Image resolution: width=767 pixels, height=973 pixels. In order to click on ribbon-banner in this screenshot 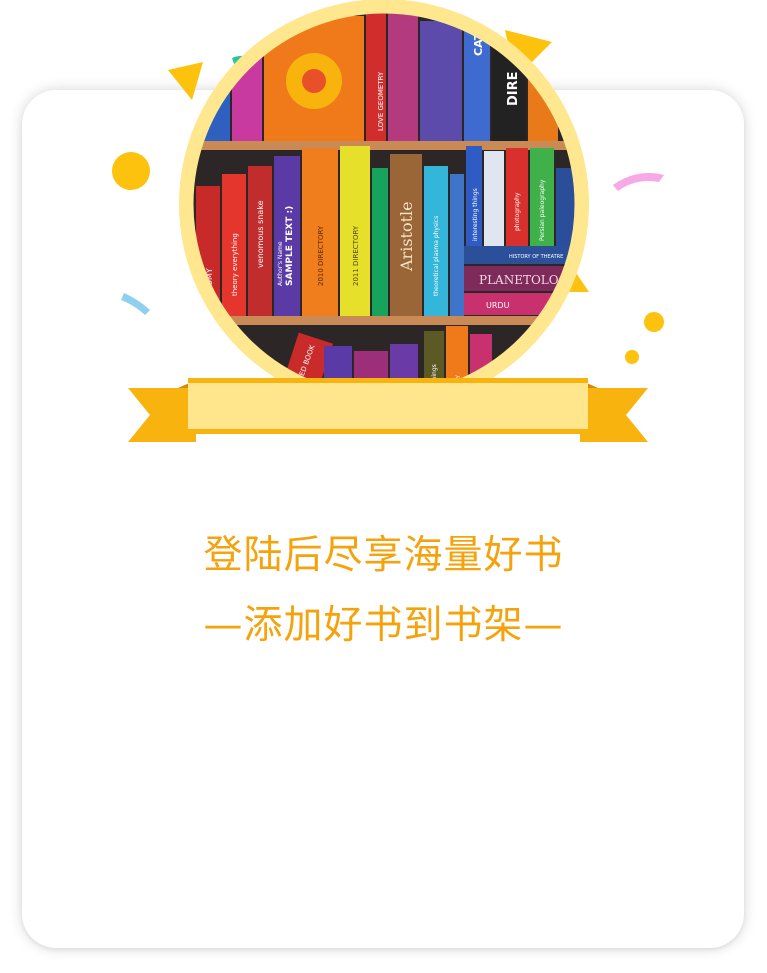, I will do `click(388, 410)`.